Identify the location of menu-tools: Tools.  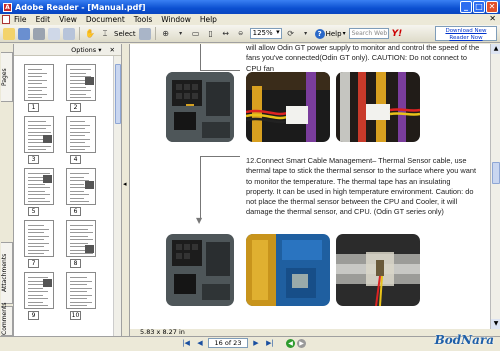
(143, 19).